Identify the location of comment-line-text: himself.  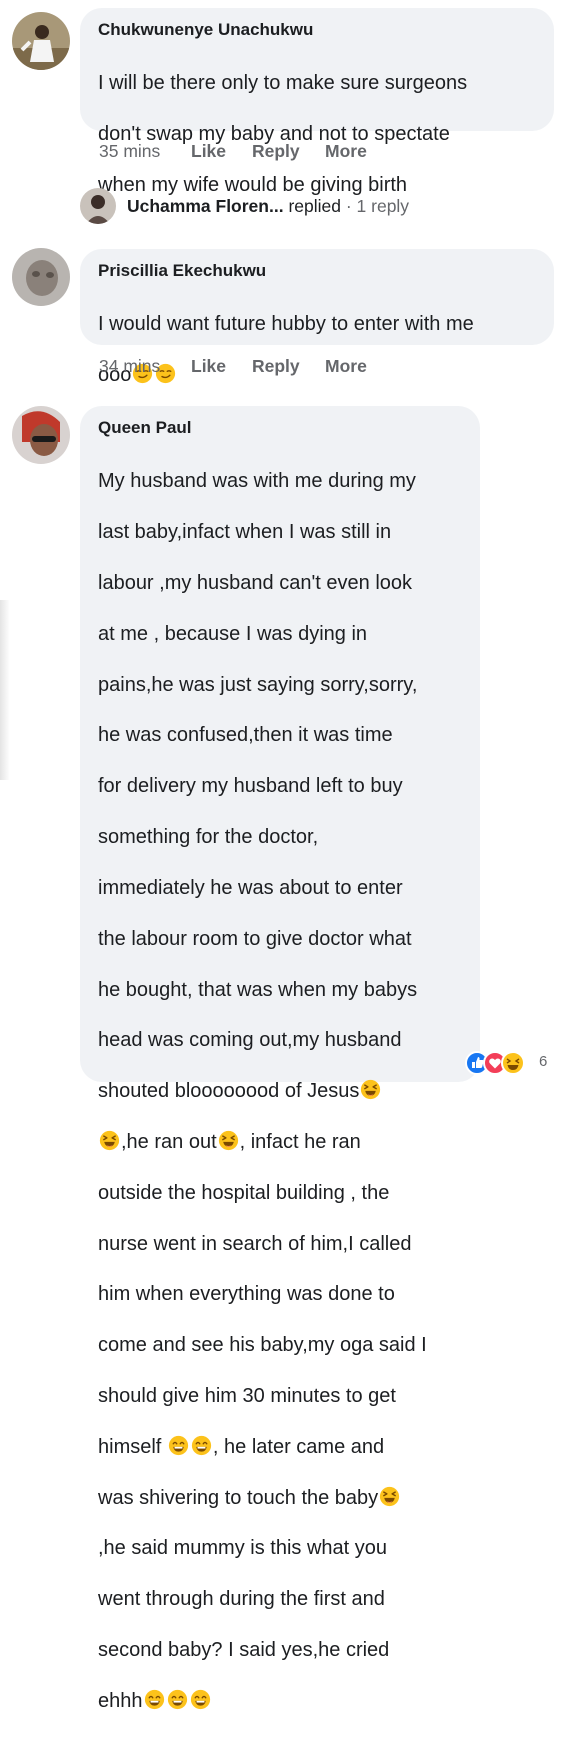
(130, 1446).